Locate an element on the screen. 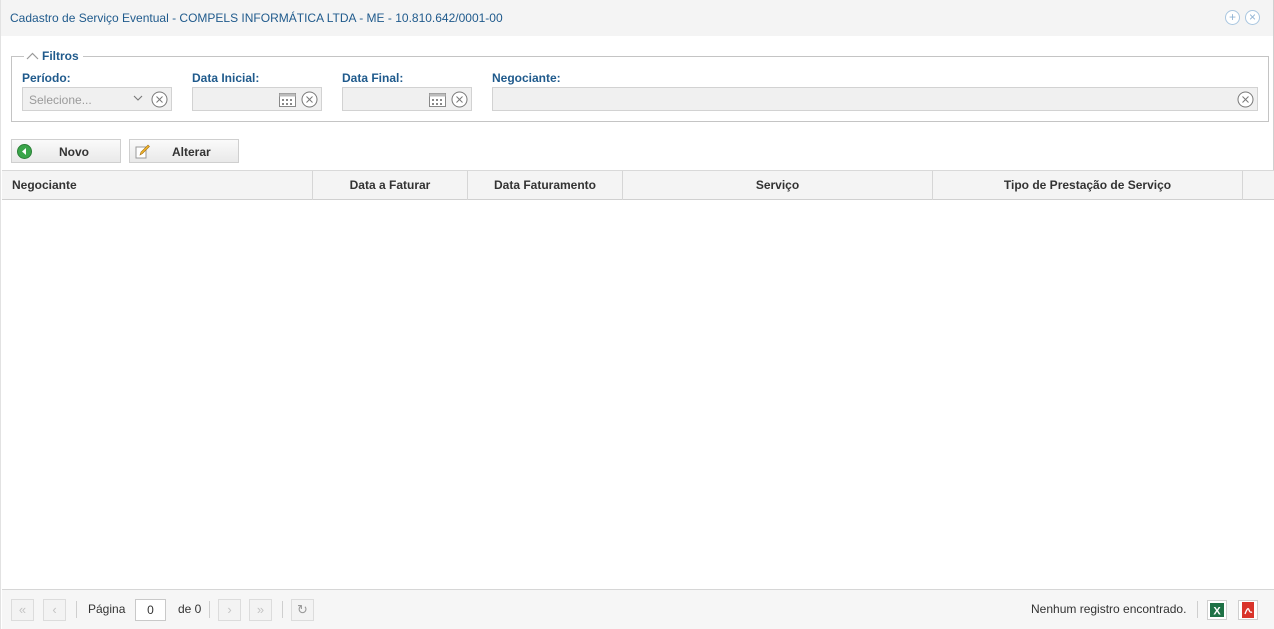  page-number-input: 0 is located at coordinates (150, 610).